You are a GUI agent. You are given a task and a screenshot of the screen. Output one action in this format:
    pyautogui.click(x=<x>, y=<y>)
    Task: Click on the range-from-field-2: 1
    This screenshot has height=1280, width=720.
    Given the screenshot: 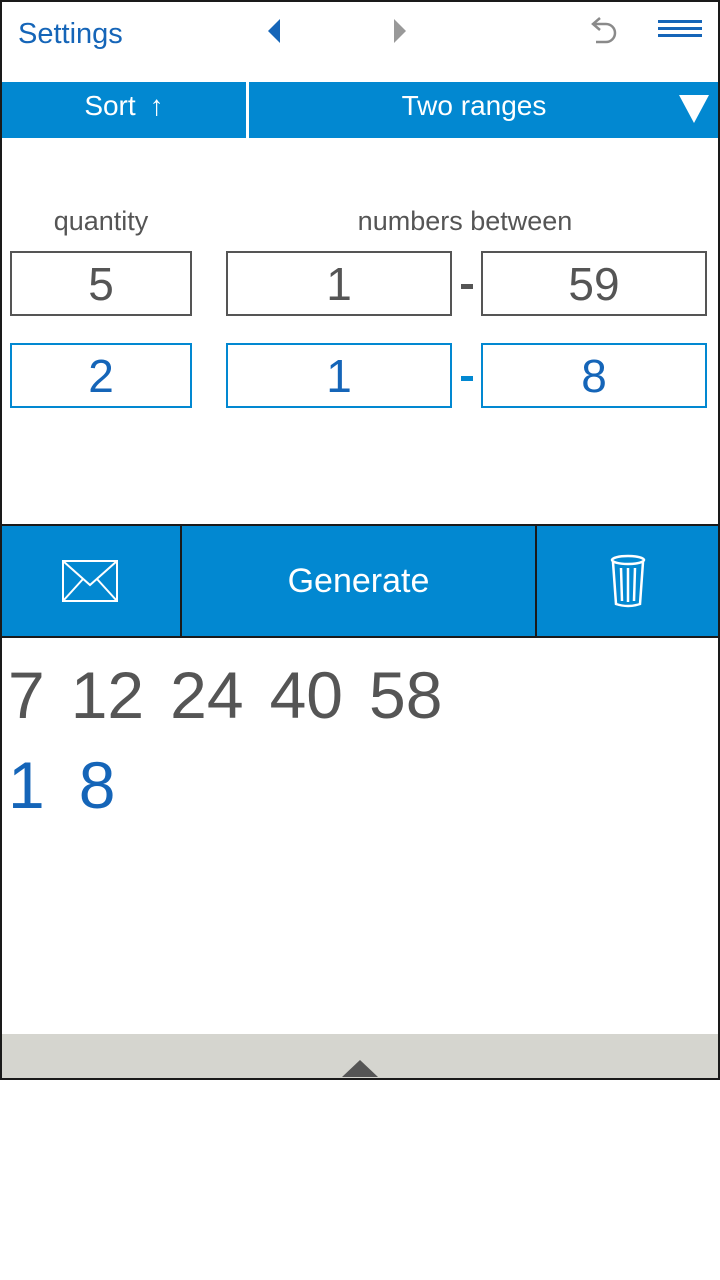 What is the action you would take?
    pyautogui.click(x=339, y=375)
    